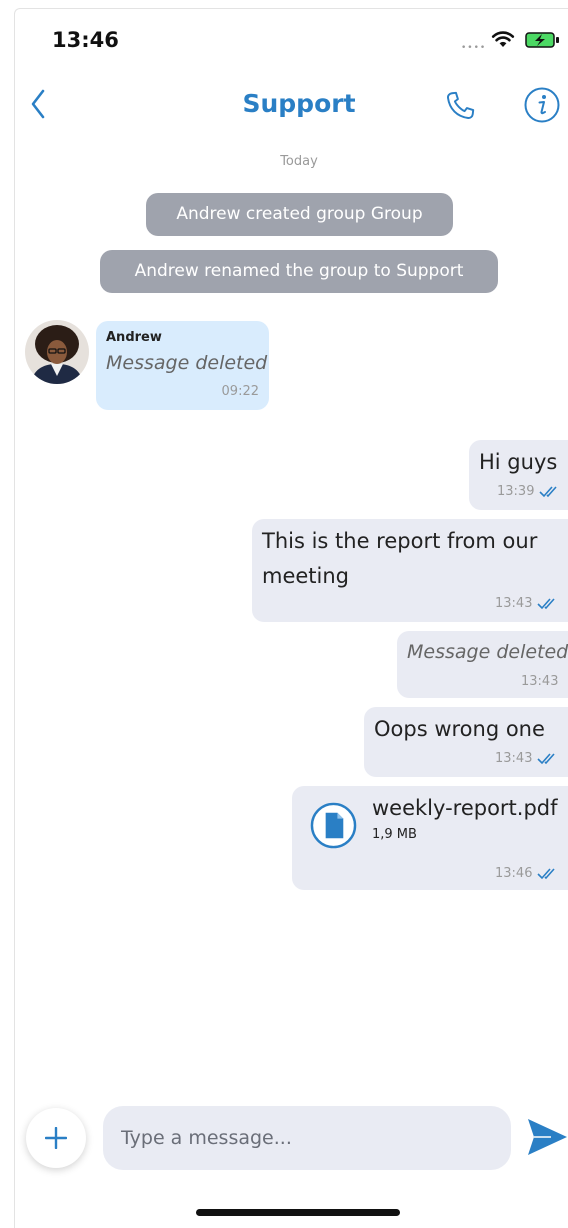  I want to click on file-name: weekly-report.pdf, so click(465, 808).